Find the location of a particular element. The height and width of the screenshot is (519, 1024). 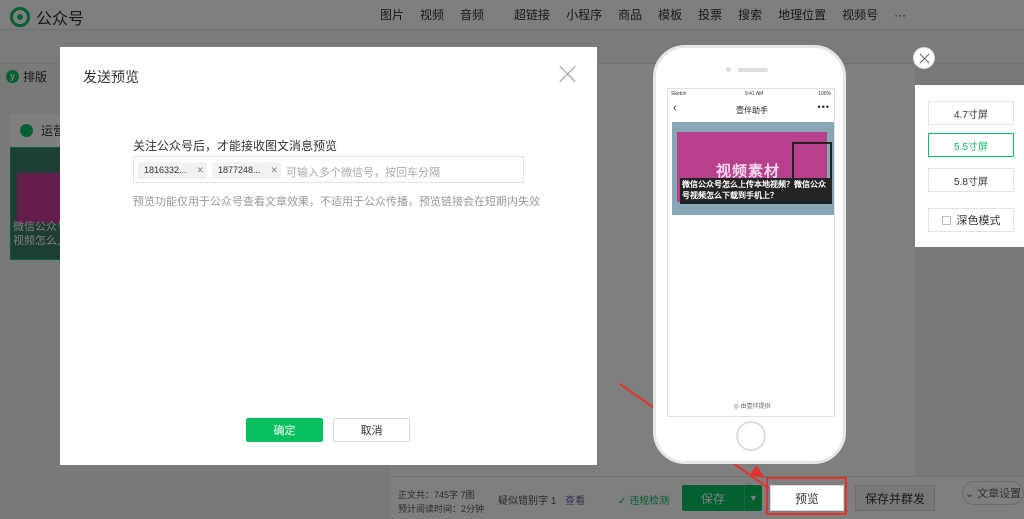

size-option-5-8: 5.8寸屏 is located at coordinates (971, 180).